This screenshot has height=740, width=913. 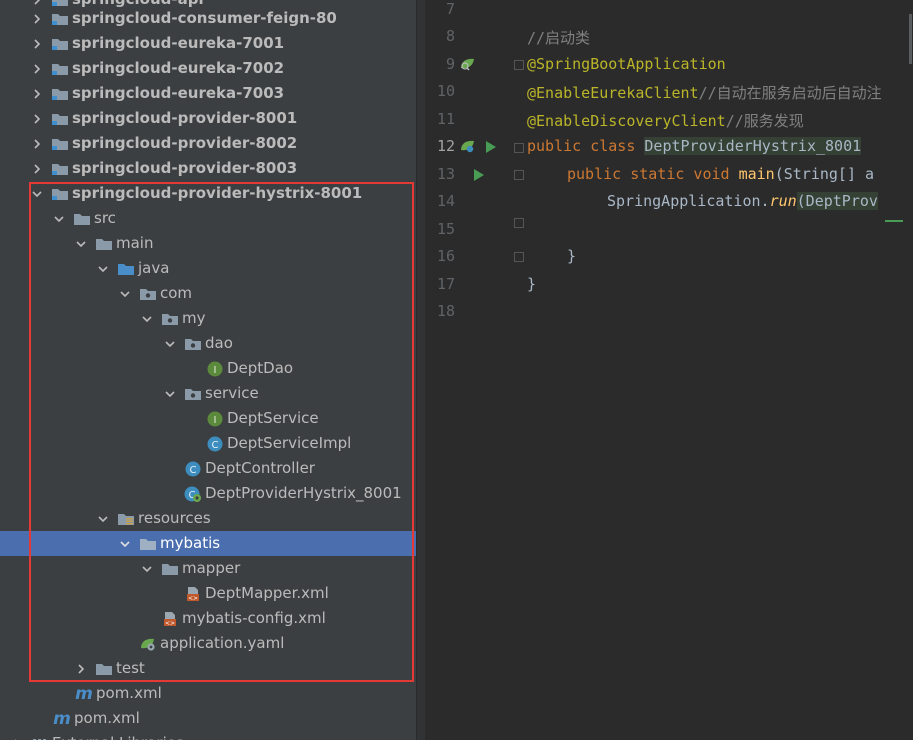 I want to click on tree-row-dao: dao, so click(x=208, y=343).